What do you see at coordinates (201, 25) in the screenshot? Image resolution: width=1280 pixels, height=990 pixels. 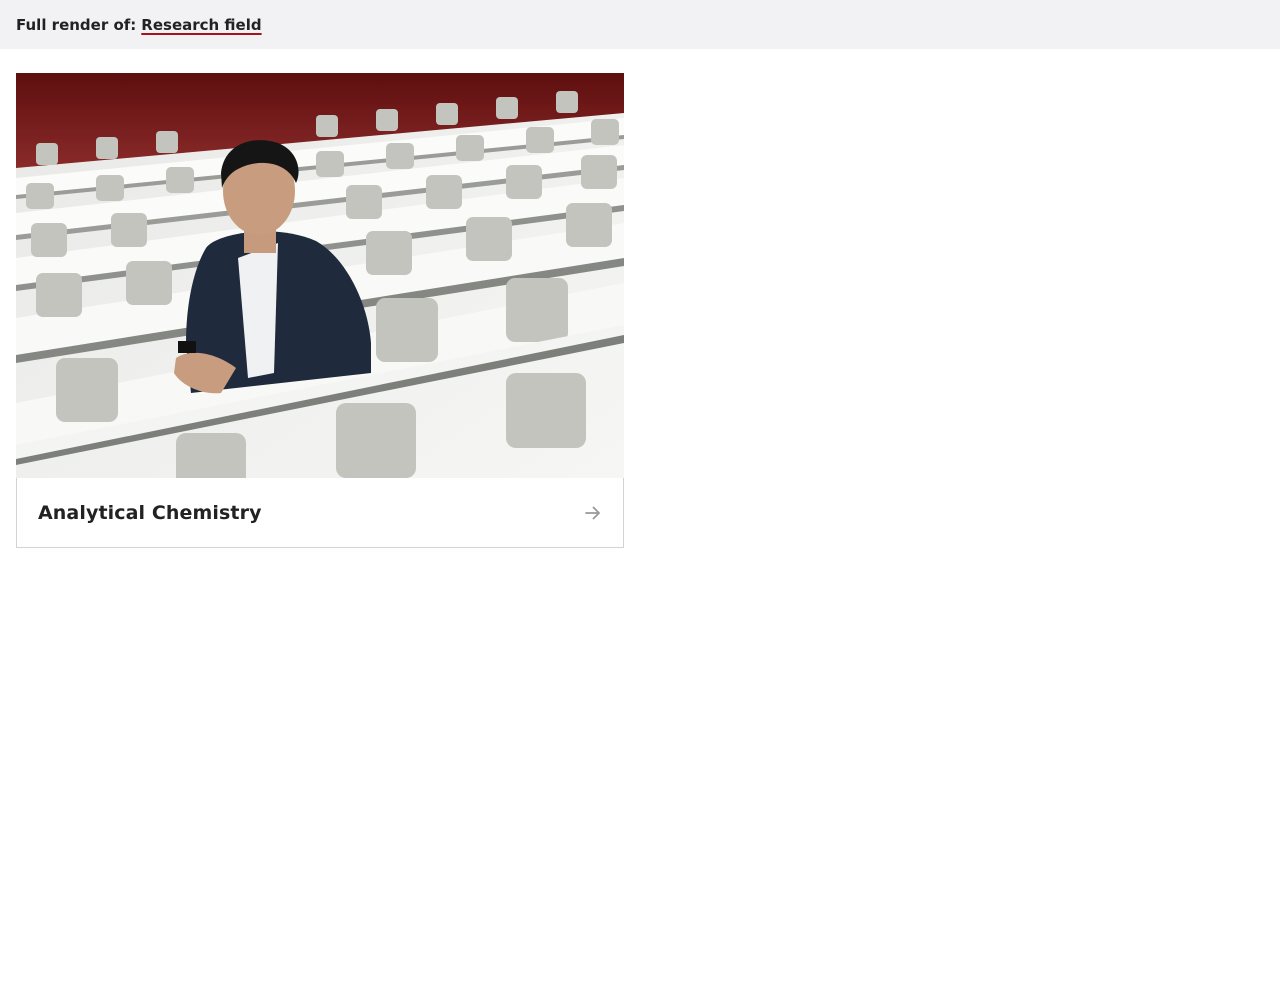 I see `research-field-link: Research field` at bounding box center [201, 25].